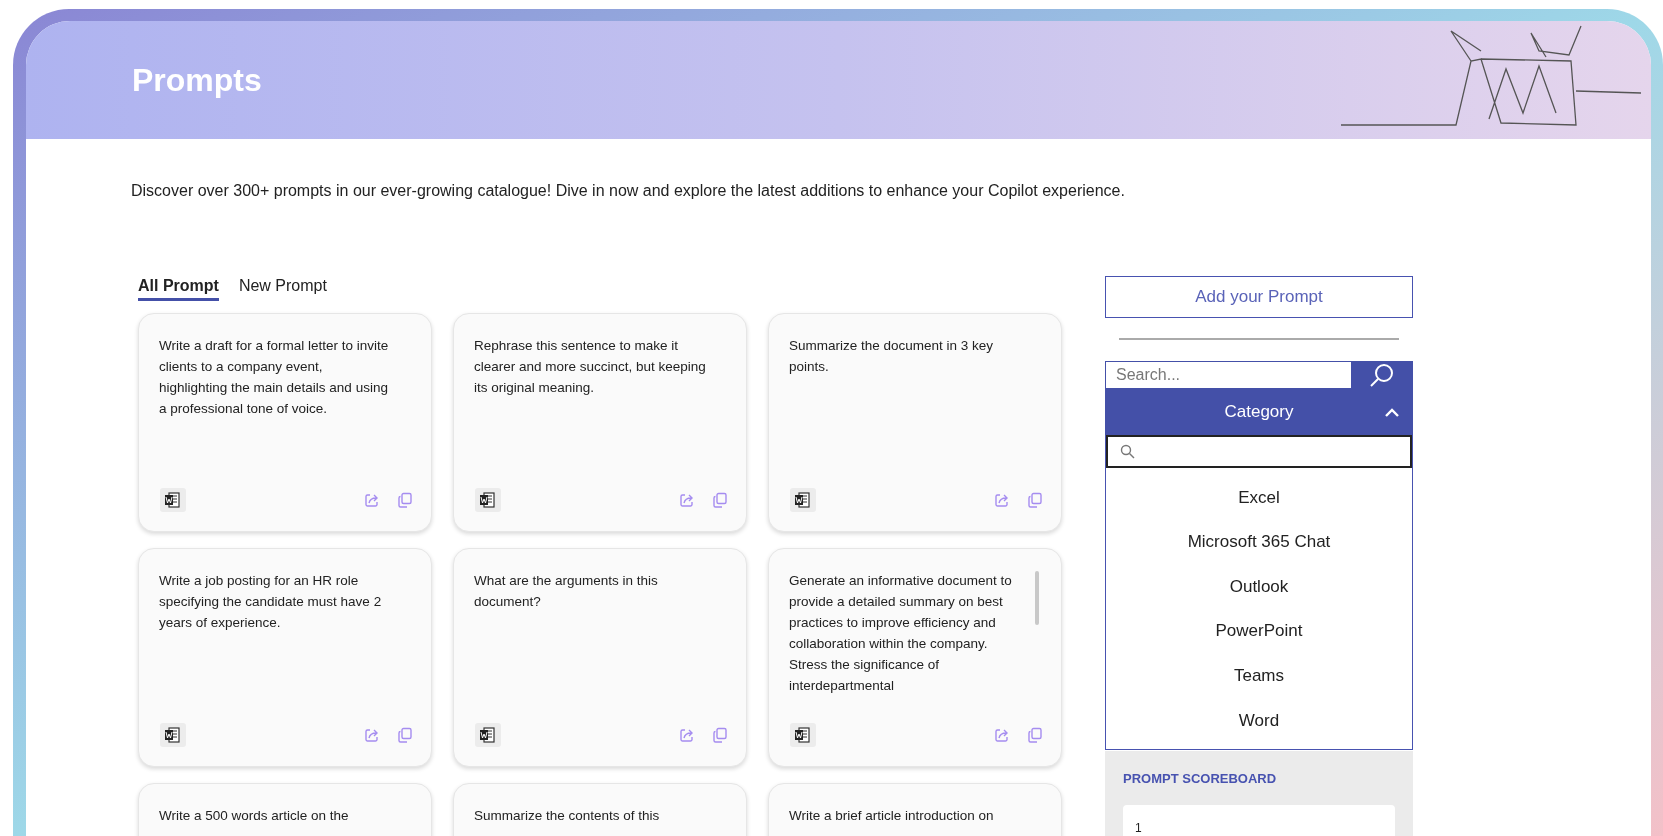  What do you see at coordinates (1259, 497) in the screenshot?
I see `category-option: Excel` at bounding box center [1259, 497].